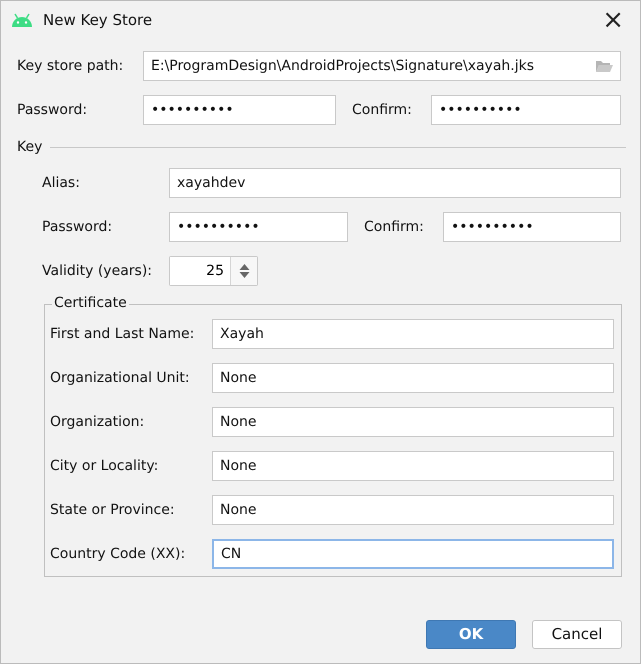  Describe the element at coordinates (61, 183) in the screenshot. I see `field-label: Alias:` at that location.